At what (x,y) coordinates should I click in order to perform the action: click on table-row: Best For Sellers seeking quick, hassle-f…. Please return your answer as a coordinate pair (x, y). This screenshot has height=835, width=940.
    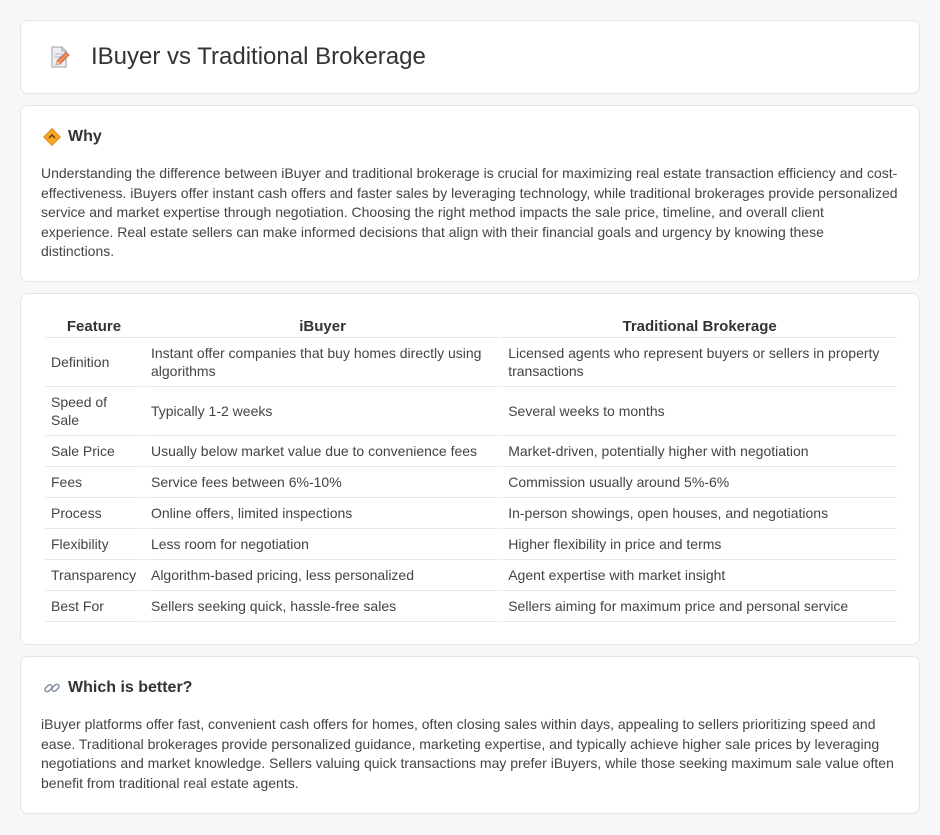
    Looking at the image, I should click on (471, 606).